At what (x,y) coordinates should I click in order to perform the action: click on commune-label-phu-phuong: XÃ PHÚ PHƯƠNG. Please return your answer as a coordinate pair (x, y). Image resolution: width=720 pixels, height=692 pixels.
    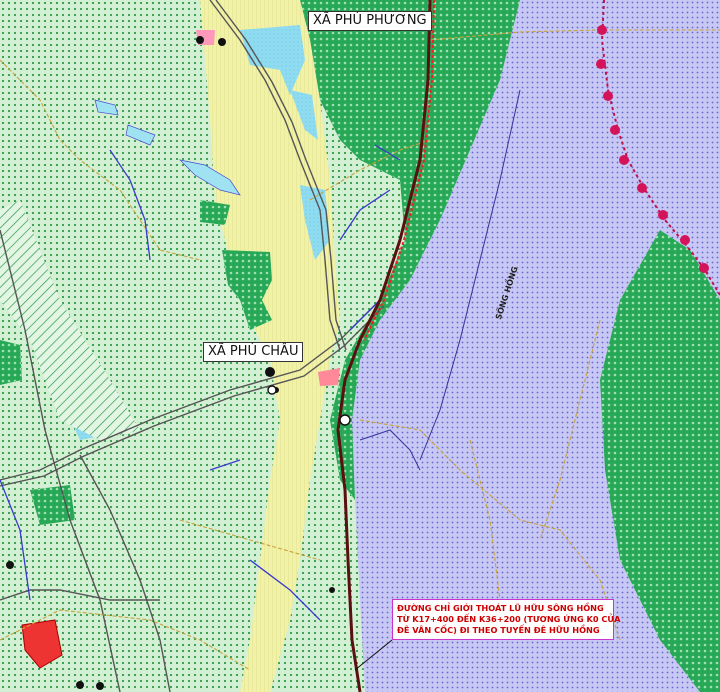
    Looking at the image, I should click on (370, 21).